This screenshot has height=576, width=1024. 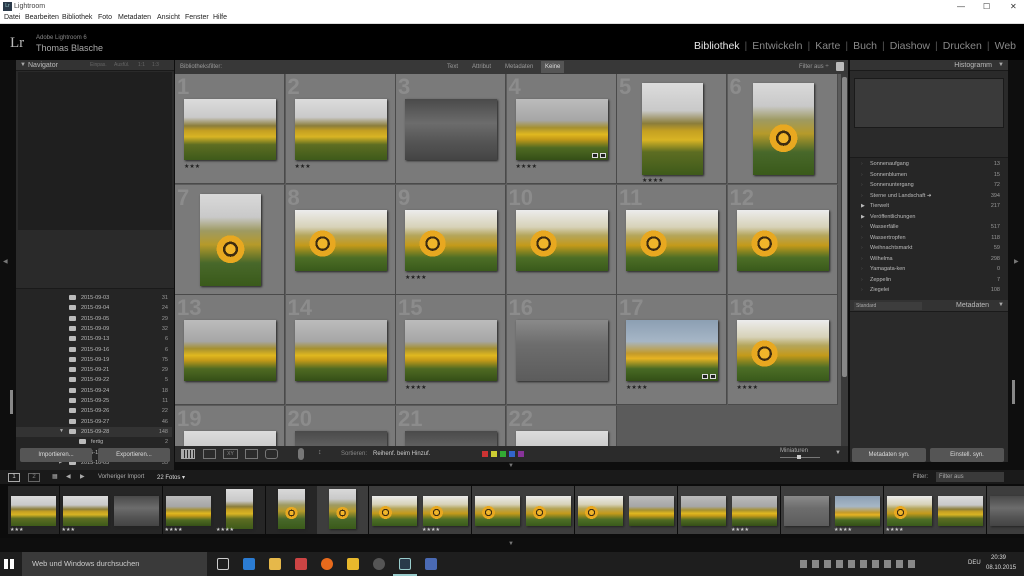 I want to click on keyword-row: › Sterne und Landschaft ➜ 394, so click(x=928, y=196).